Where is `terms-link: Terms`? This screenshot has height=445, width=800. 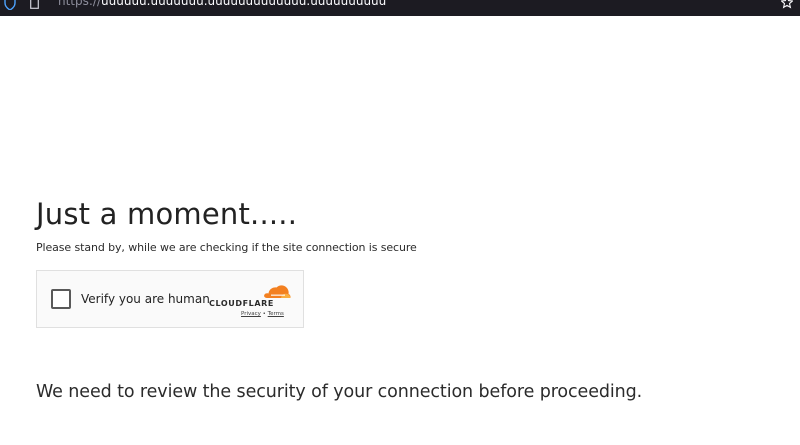 terms-link: Terms is located at coordinates (276, 314).